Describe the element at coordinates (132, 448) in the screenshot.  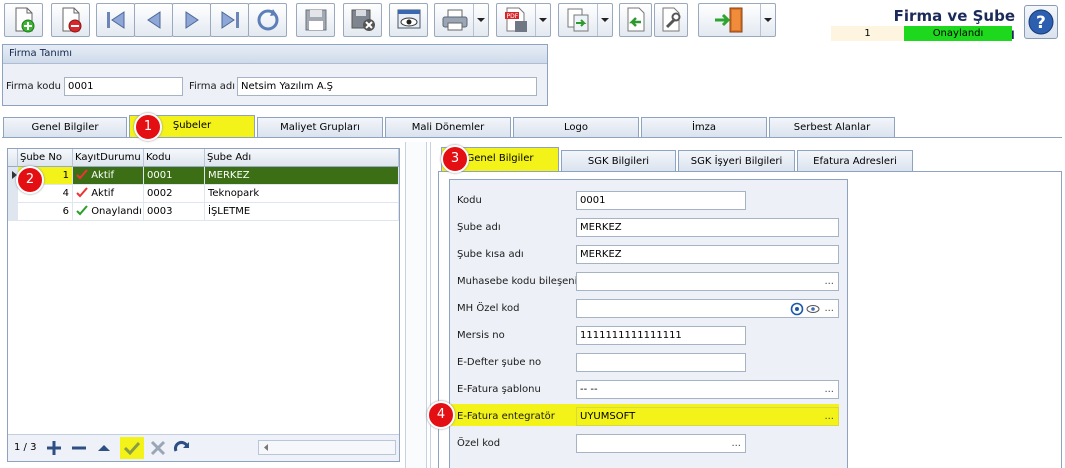
I see `confirm-edit-icon` at that location.